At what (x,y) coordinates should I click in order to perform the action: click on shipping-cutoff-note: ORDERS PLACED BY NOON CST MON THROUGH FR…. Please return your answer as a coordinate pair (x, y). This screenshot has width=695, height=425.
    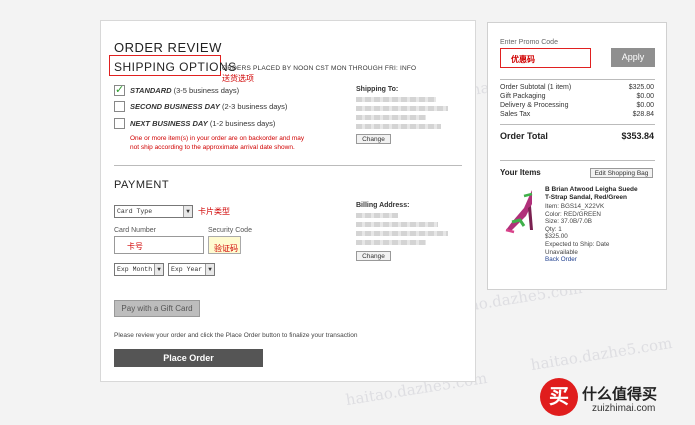
    Looking at the image, I should click on (319, 68).